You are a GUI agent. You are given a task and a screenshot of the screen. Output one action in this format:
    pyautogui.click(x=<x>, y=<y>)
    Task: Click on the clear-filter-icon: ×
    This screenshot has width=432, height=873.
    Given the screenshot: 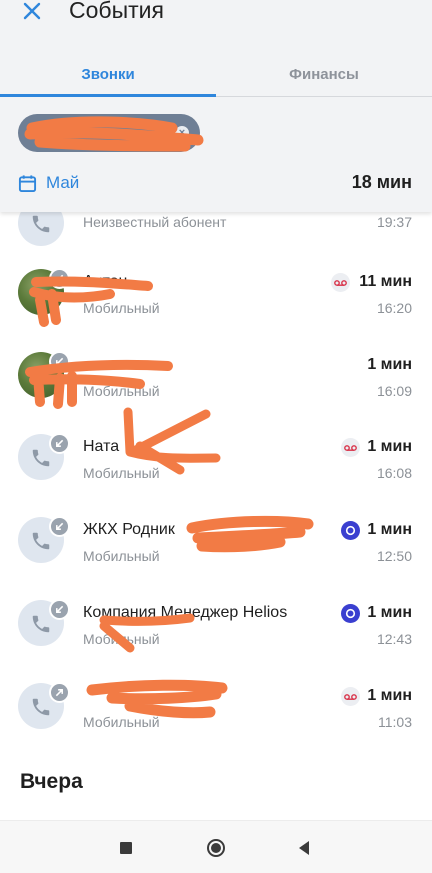 What is the action you would take?
    pyautogui.click(x=182, y=133)
    